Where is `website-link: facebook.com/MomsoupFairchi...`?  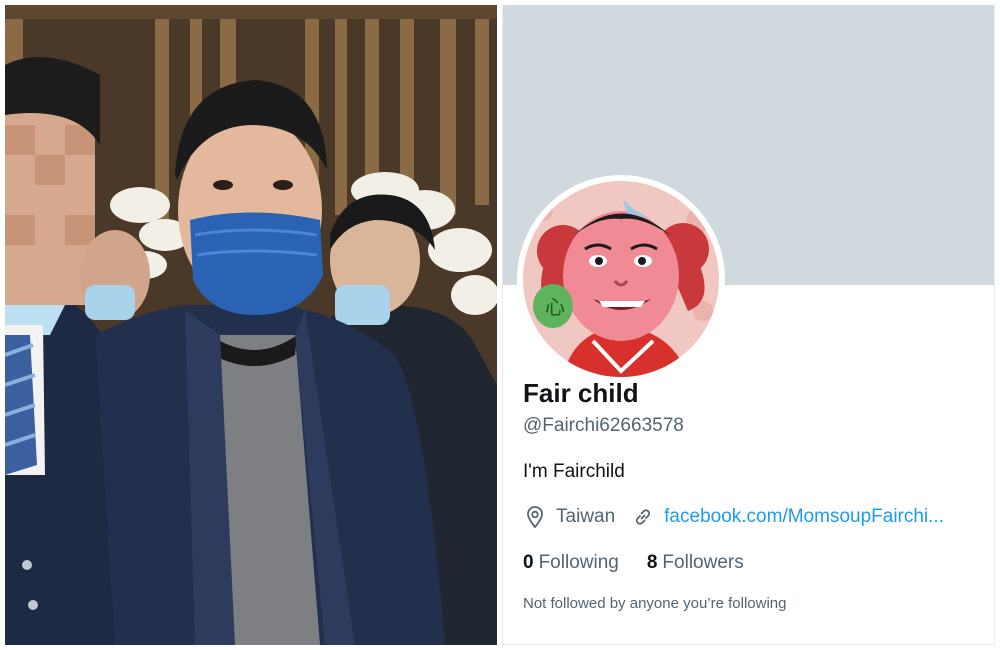 website-link: facebook.com/MomsoupFairchi... is located at coordinates (804, 517).